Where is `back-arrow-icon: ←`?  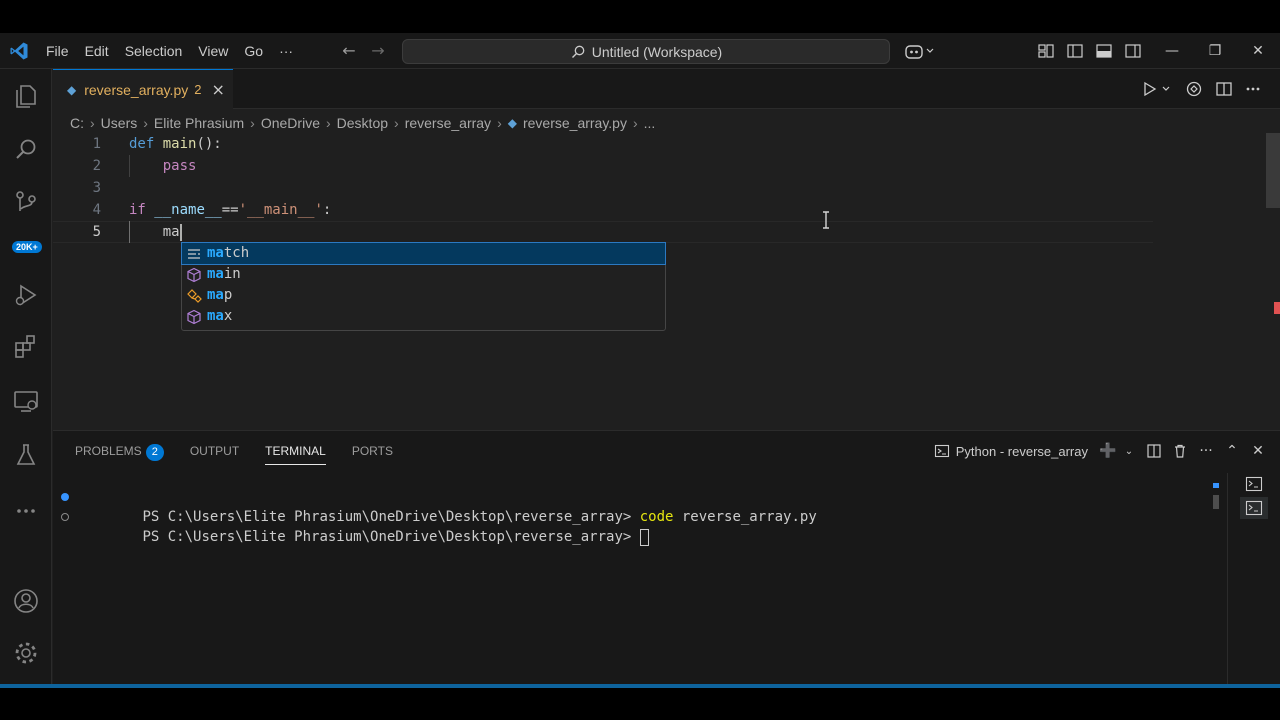 back-arrow-icon: ← is located at coordinates (349, 51).